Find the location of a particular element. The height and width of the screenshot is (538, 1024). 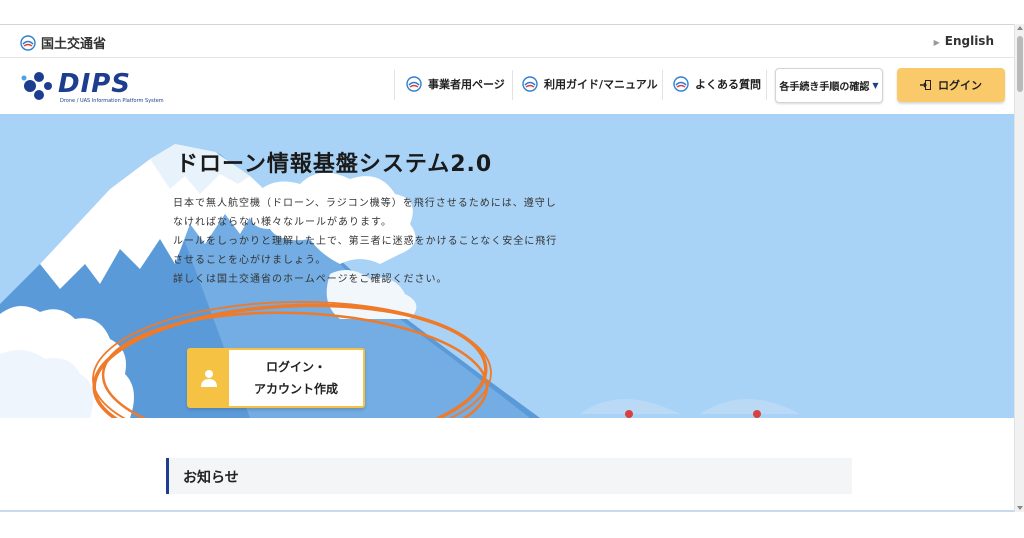

header-login-label: ログイン is located at coordinates (960, 85).